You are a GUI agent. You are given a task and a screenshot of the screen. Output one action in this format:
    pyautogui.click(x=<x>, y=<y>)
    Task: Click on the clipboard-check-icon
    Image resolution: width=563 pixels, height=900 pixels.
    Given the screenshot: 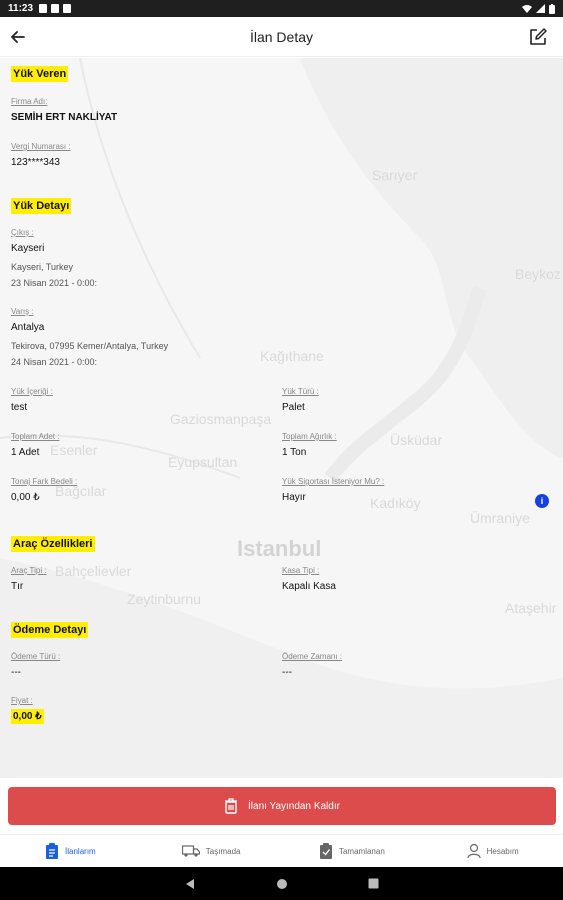 What is the action you would take?
    pyautogui.click(x=325, y=851)
    